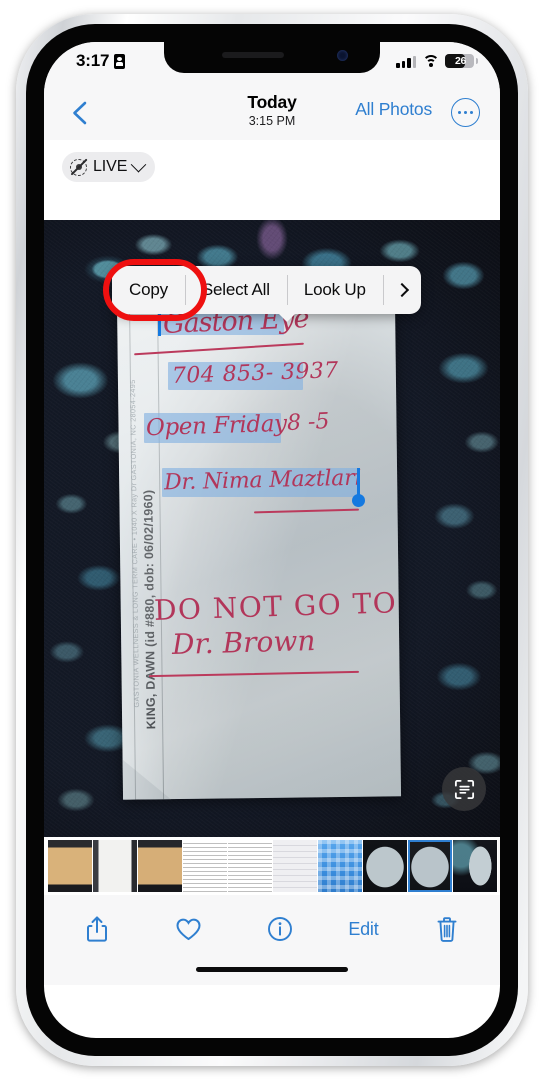  I want to click on bottom-toolbar: Edit, so click(272, 940).